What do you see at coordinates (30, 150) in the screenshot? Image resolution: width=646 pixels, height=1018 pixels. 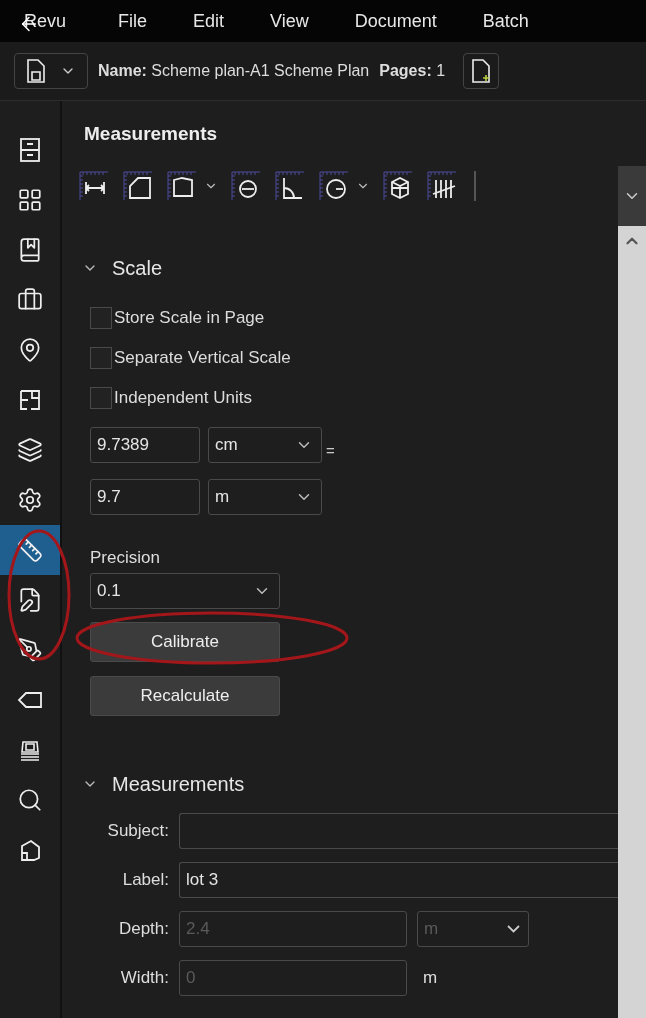 I see `cabinet-icon` at bounding box center [30, 150].